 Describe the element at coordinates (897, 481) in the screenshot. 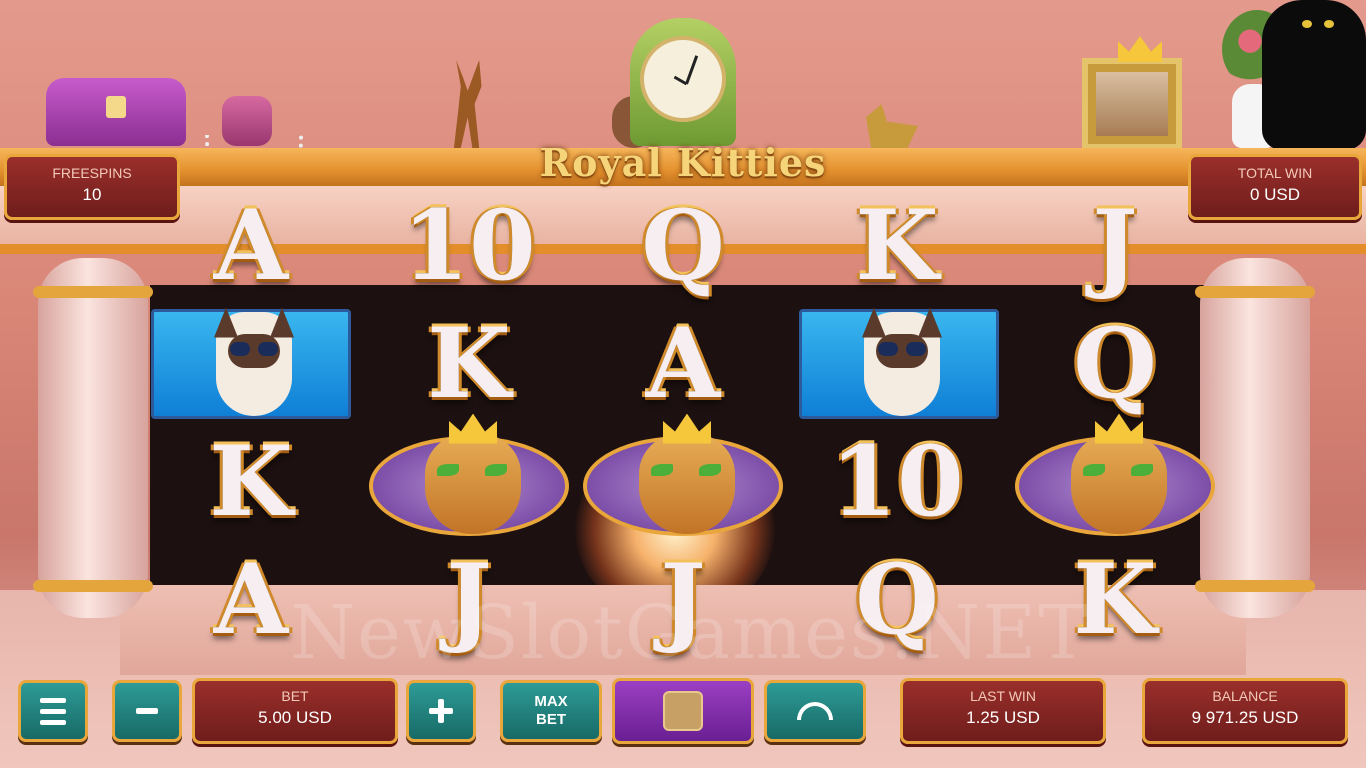

I see `reel-4-symbol-3: 10` at that location.